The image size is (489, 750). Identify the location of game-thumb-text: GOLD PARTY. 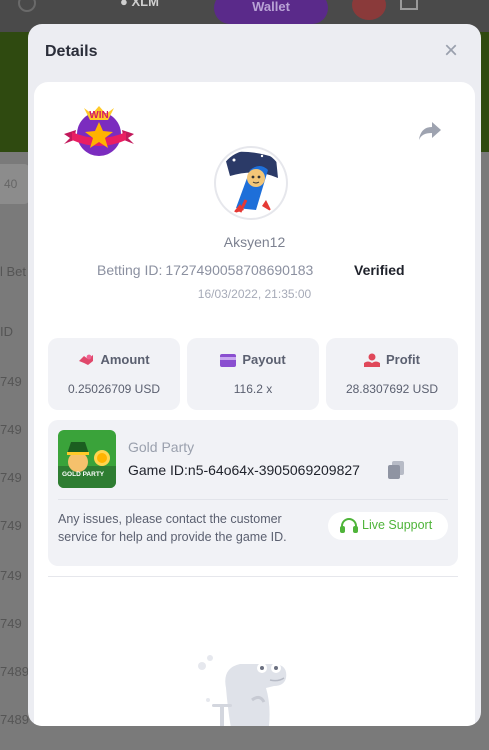
(83, 474).